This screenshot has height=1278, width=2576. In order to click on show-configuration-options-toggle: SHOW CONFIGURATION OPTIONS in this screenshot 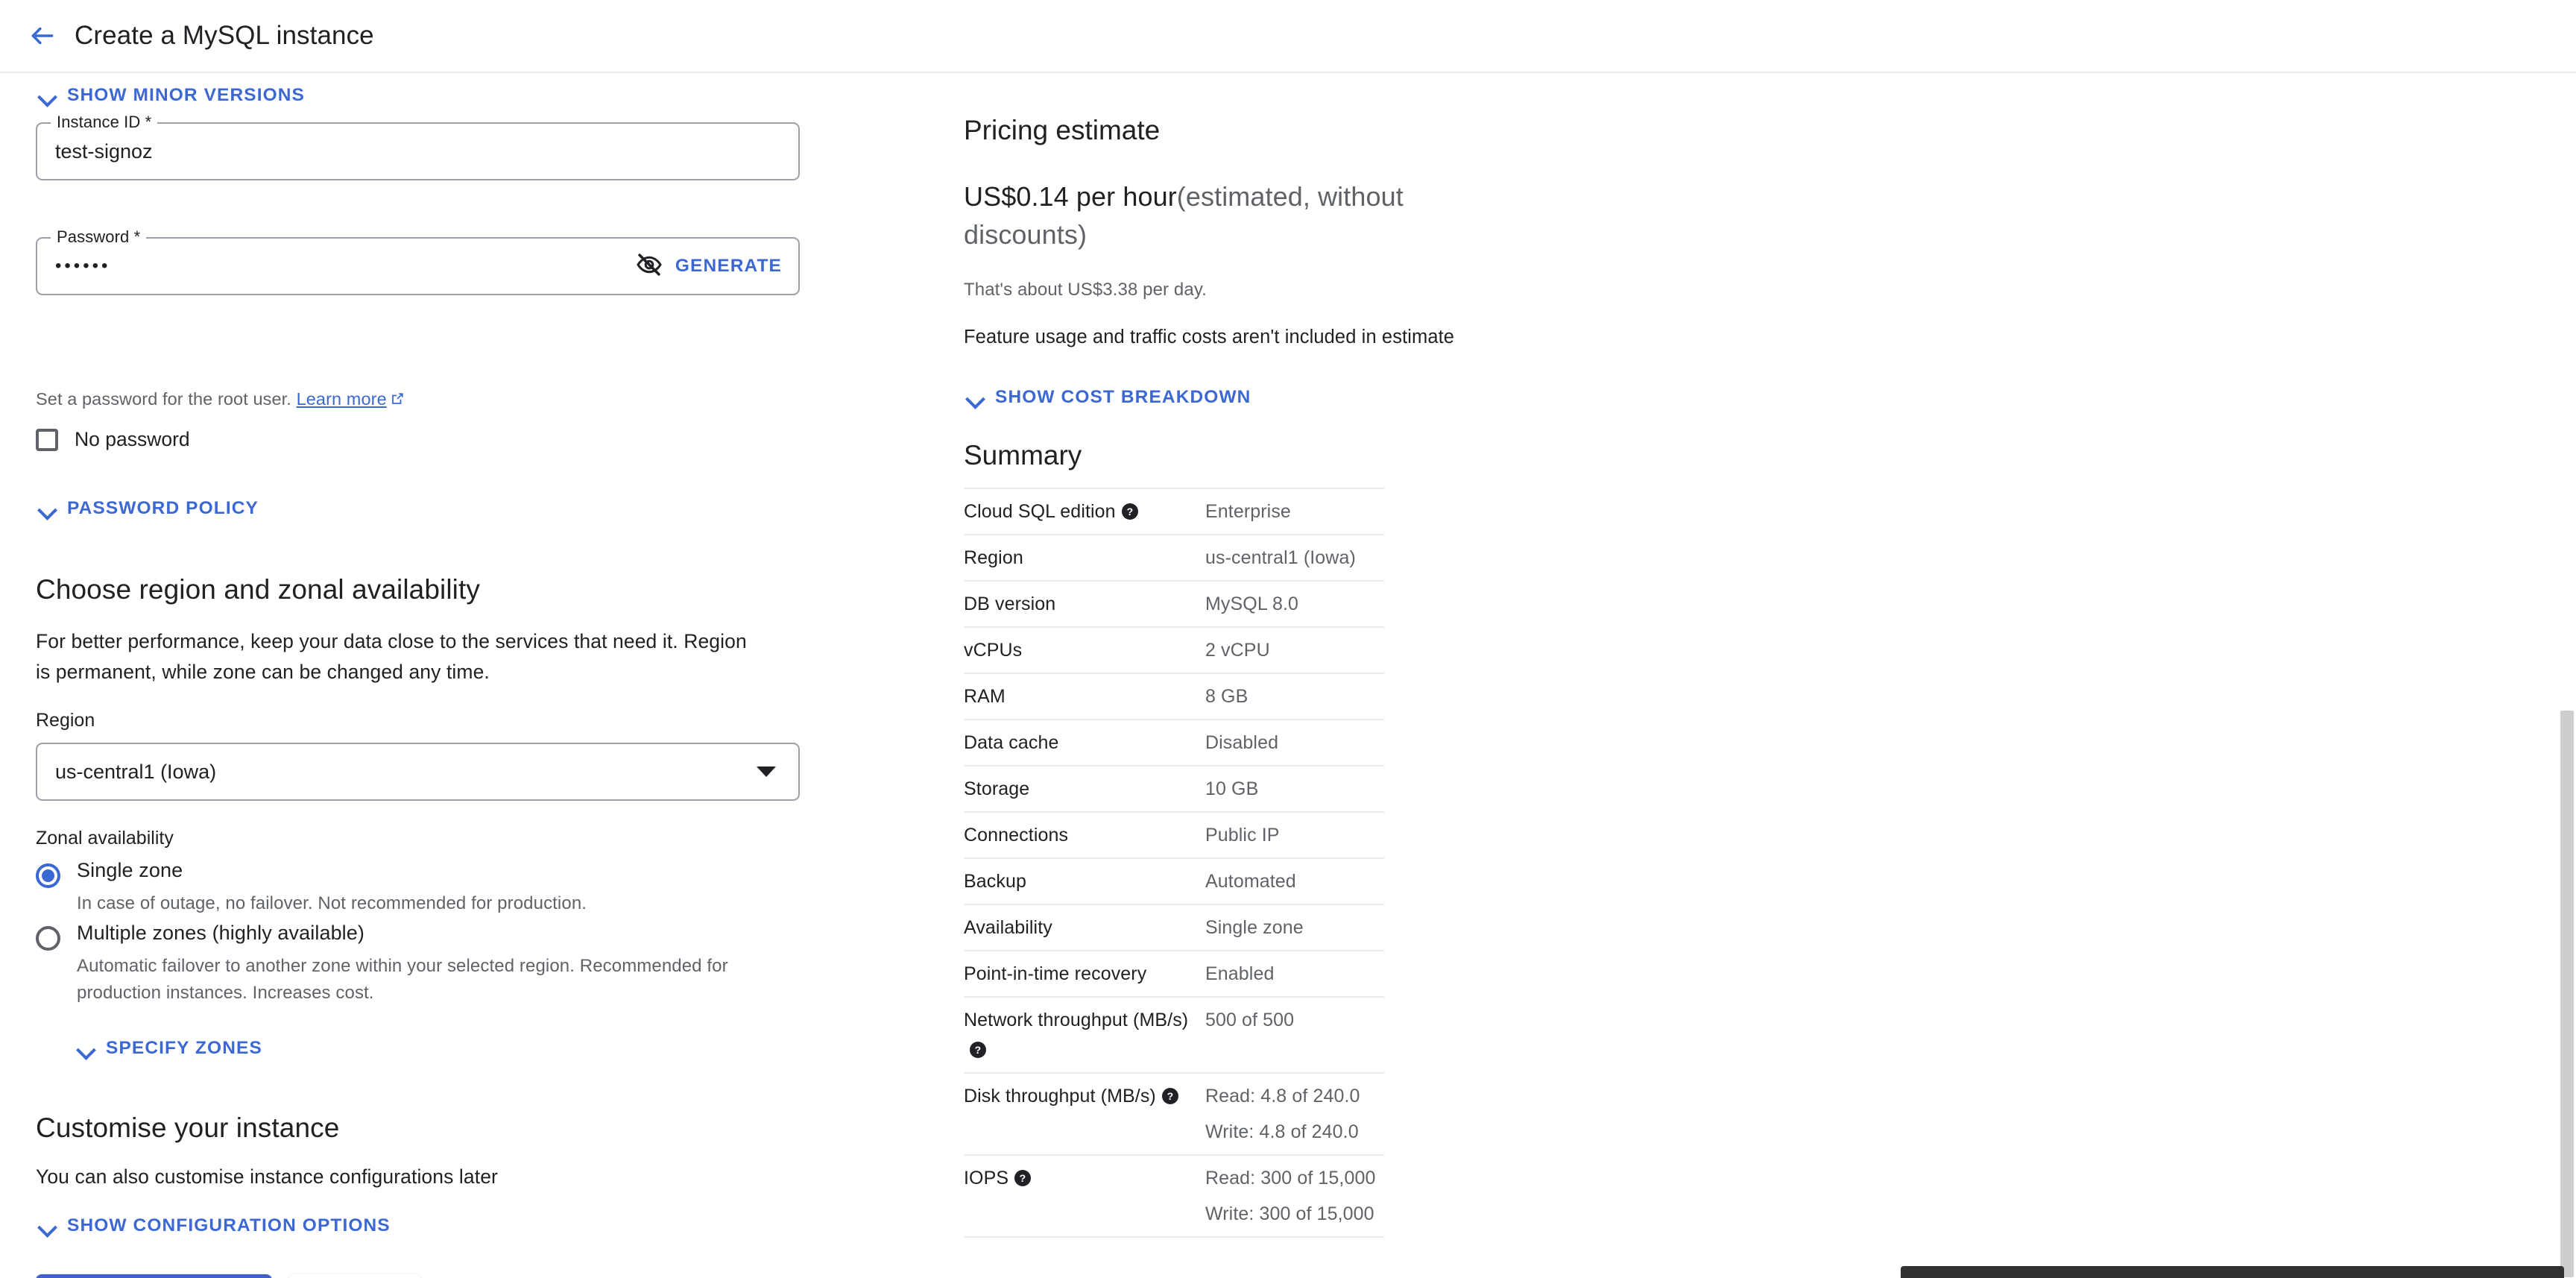, I will do `click(214, 1226)`.